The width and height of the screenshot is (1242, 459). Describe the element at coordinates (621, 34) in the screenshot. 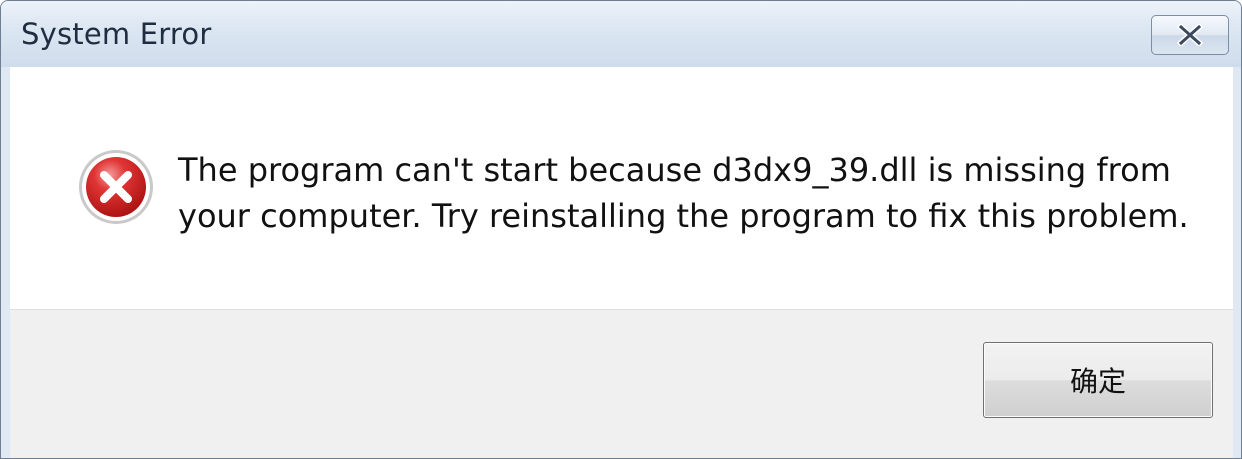

I see `title-bar: System Error` at that location.